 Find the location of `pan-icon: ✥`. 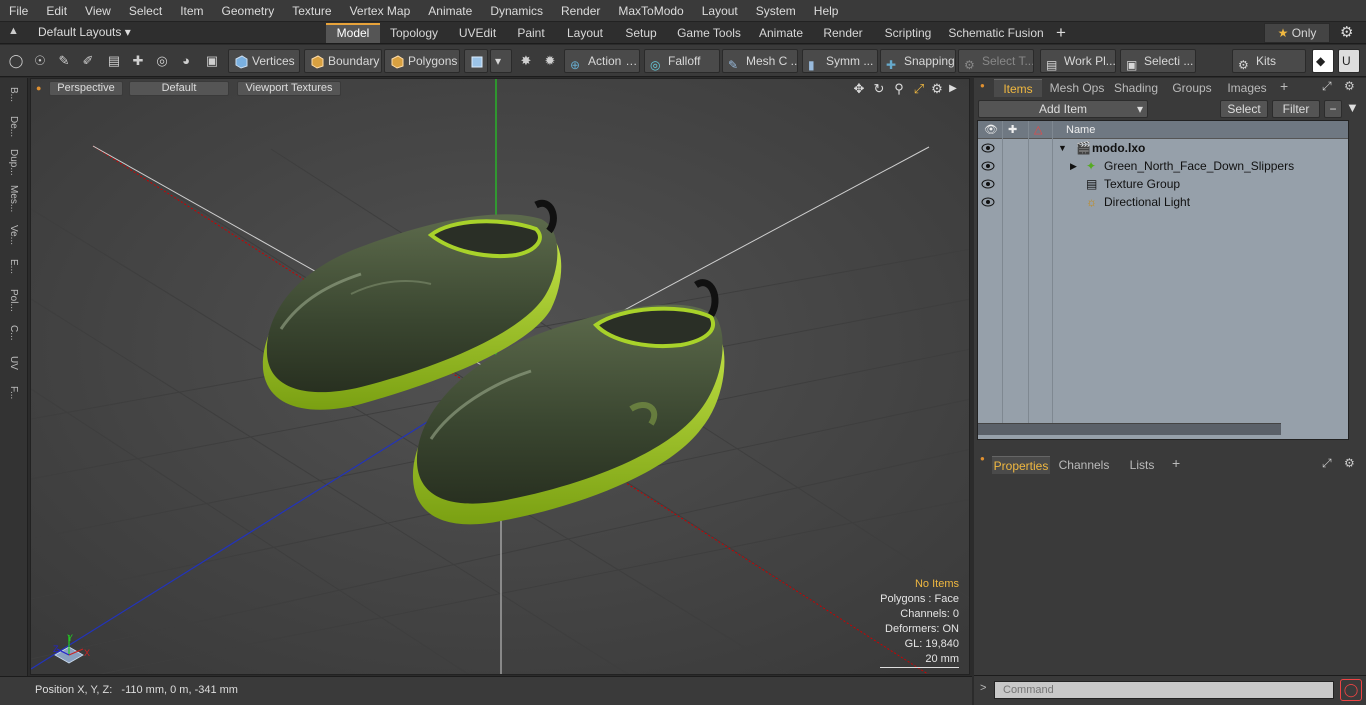

pan-icon: ✥ is located at coordinates (859, 89).